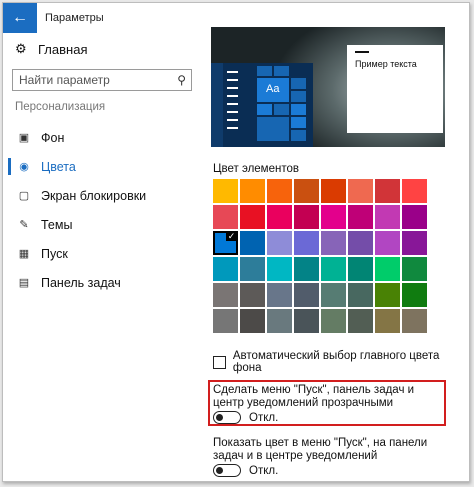  I want to click on sidebar-item-themes: ✎ Темы, so click(101, 224).